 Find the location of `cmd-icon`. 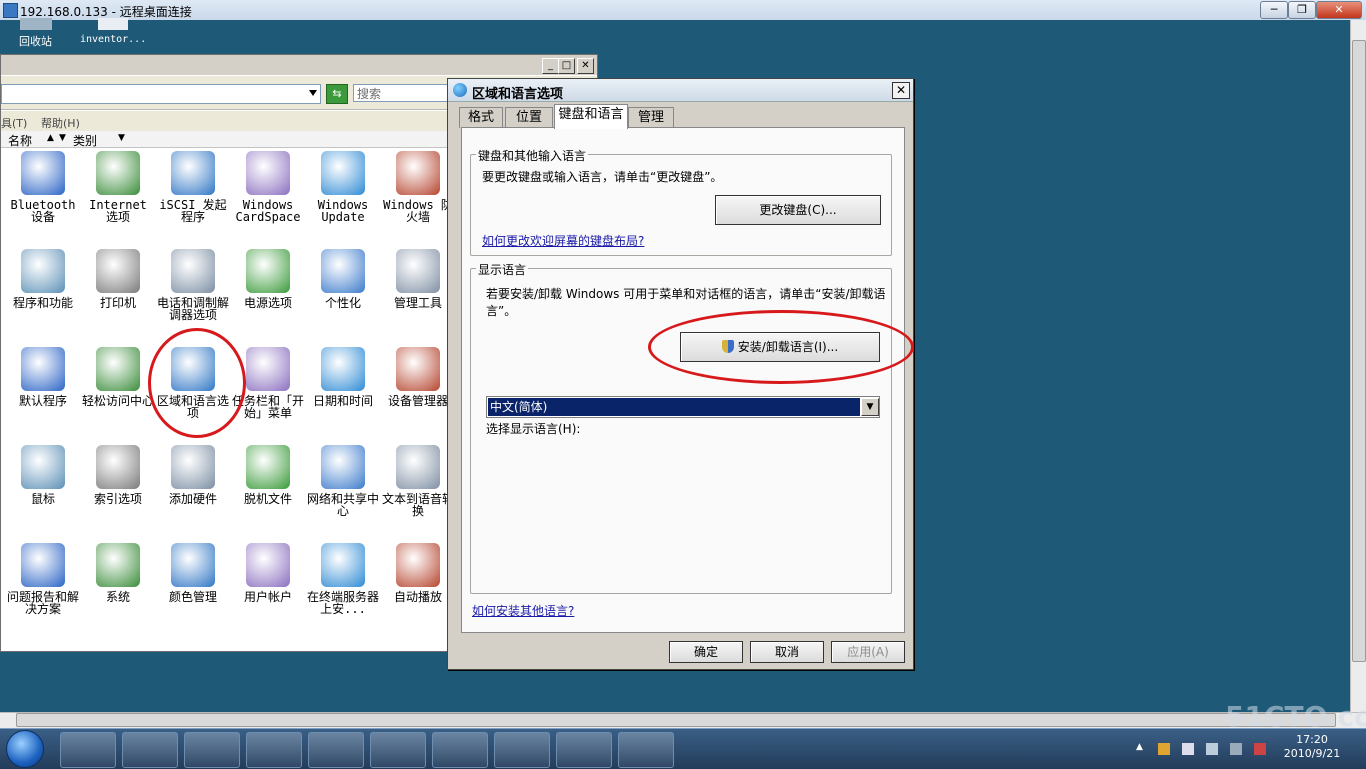

cmd-icon is located at coordinates (522, 750).